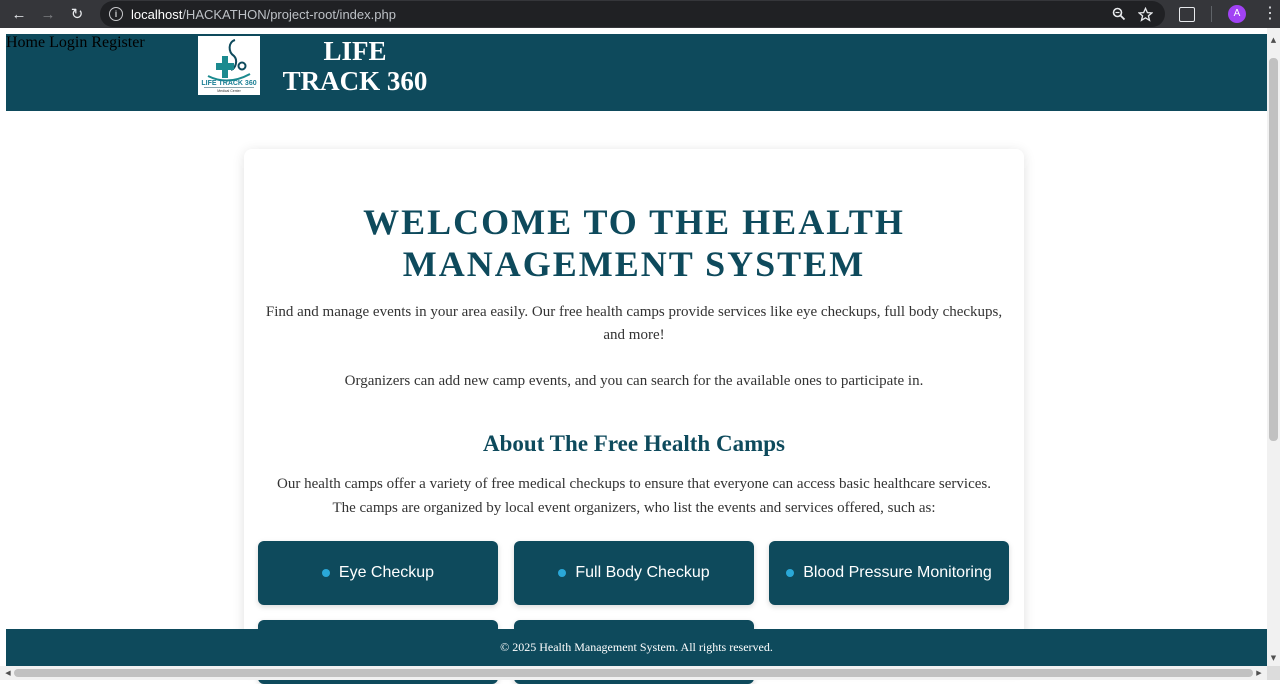 The width and height of the screenshot is (1280, 684). Describe the element at coordinates (117, 42) in the screenshot. I see `nav-register: Register` at that location.